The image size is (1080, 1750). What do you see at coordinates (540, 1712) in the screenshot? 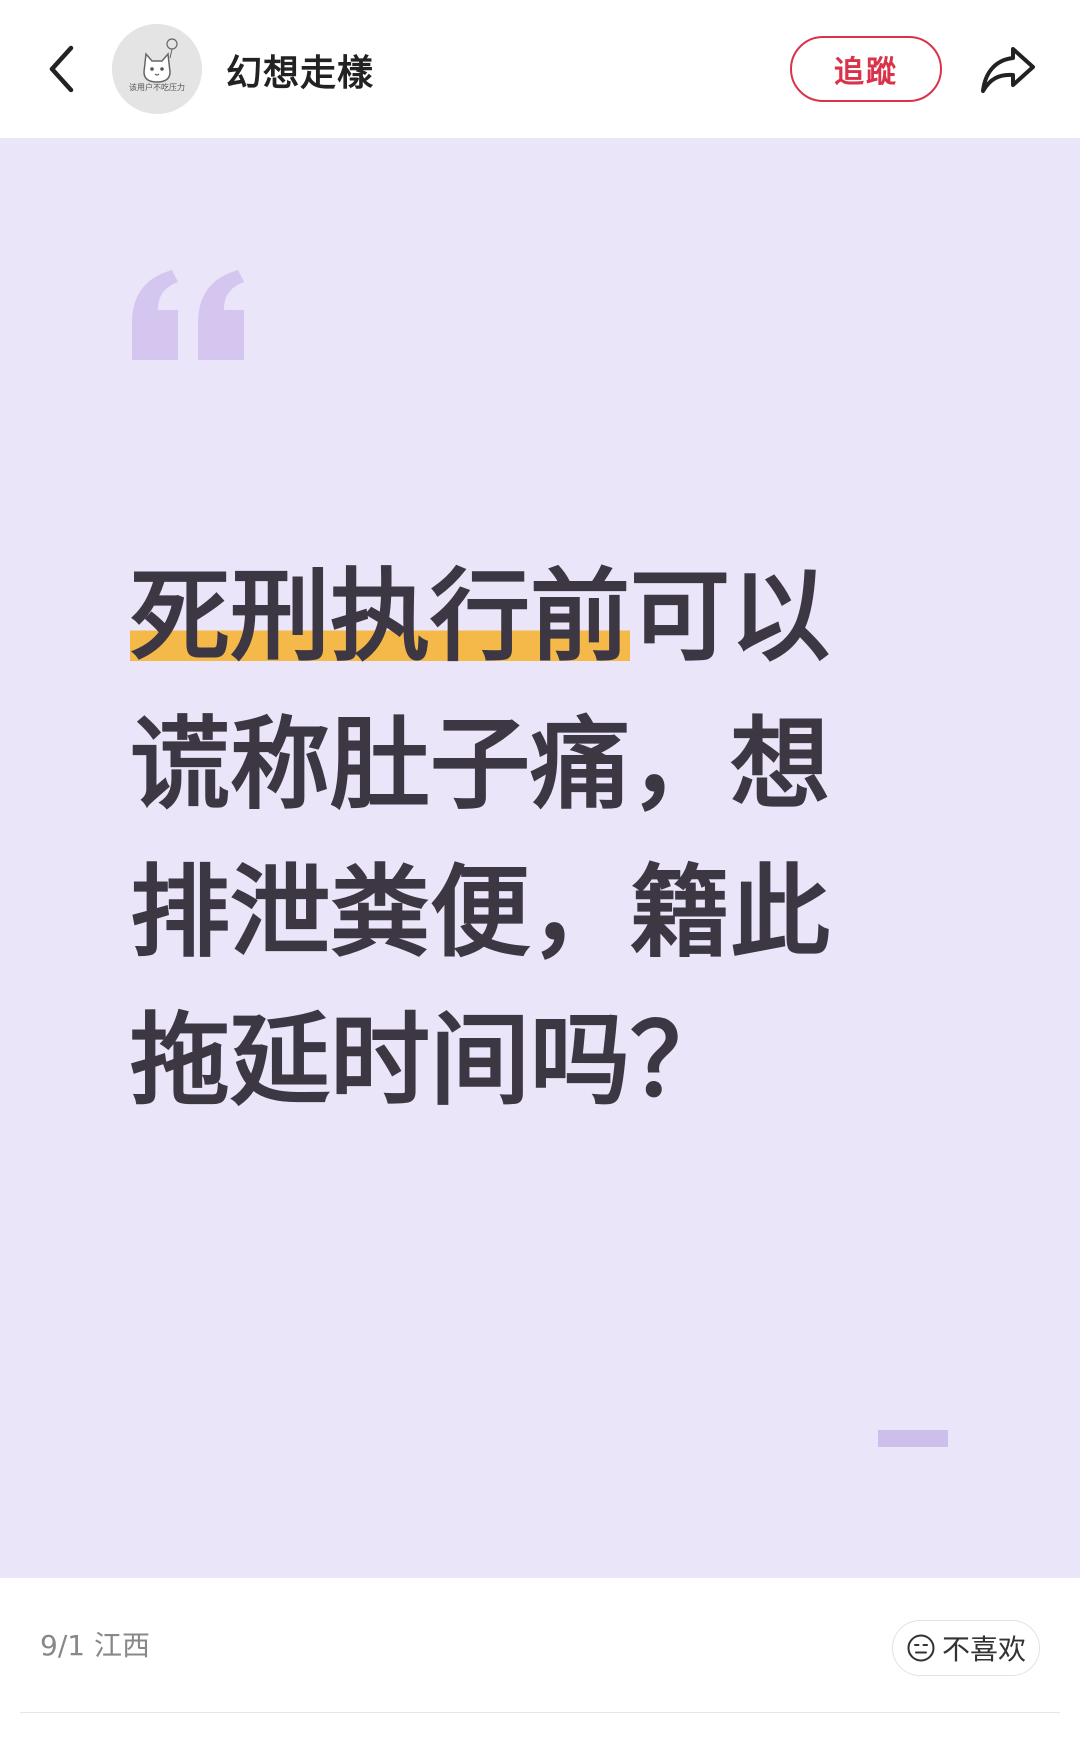
I see `divider` at bounding box center [540, 1712].